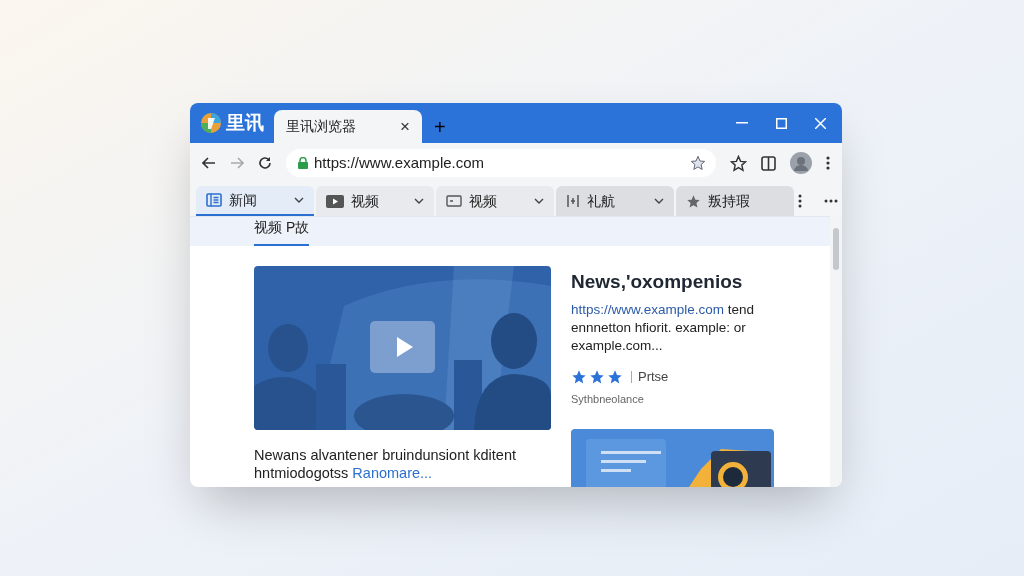 Image resolution: width=1024 pixels, height=576 pixels. What do you see at coordinates (440, 126) in the screenshot?
I see `new-tab-button: +` at bounding box center [440, 126].